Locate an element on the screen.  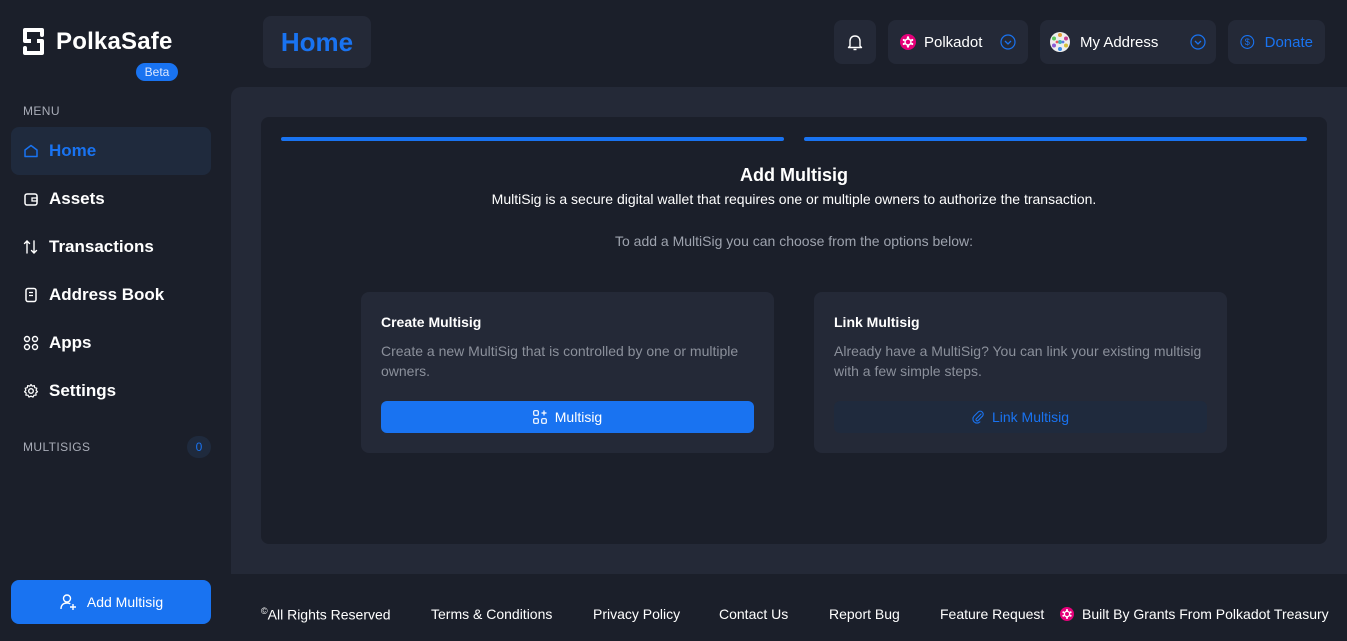
sidebar-item-assets: Assets is located at coordinates (111, 199).